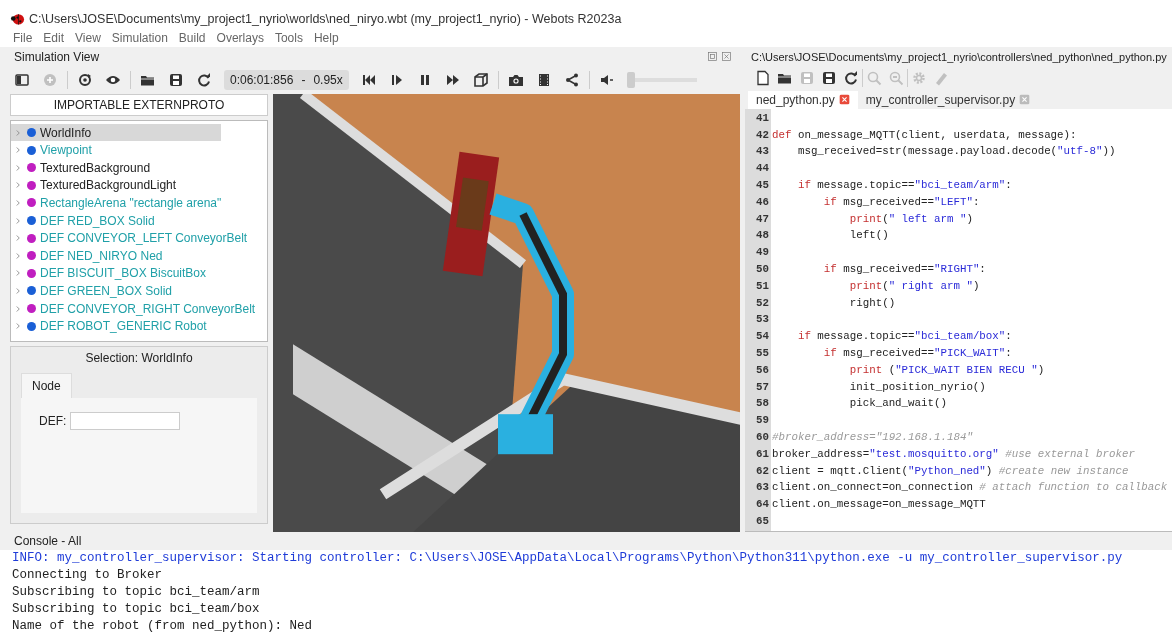  I want to click on tree-item: DEF CONVEYOR_LEFT ConveyorBelt, so click(133, 238).